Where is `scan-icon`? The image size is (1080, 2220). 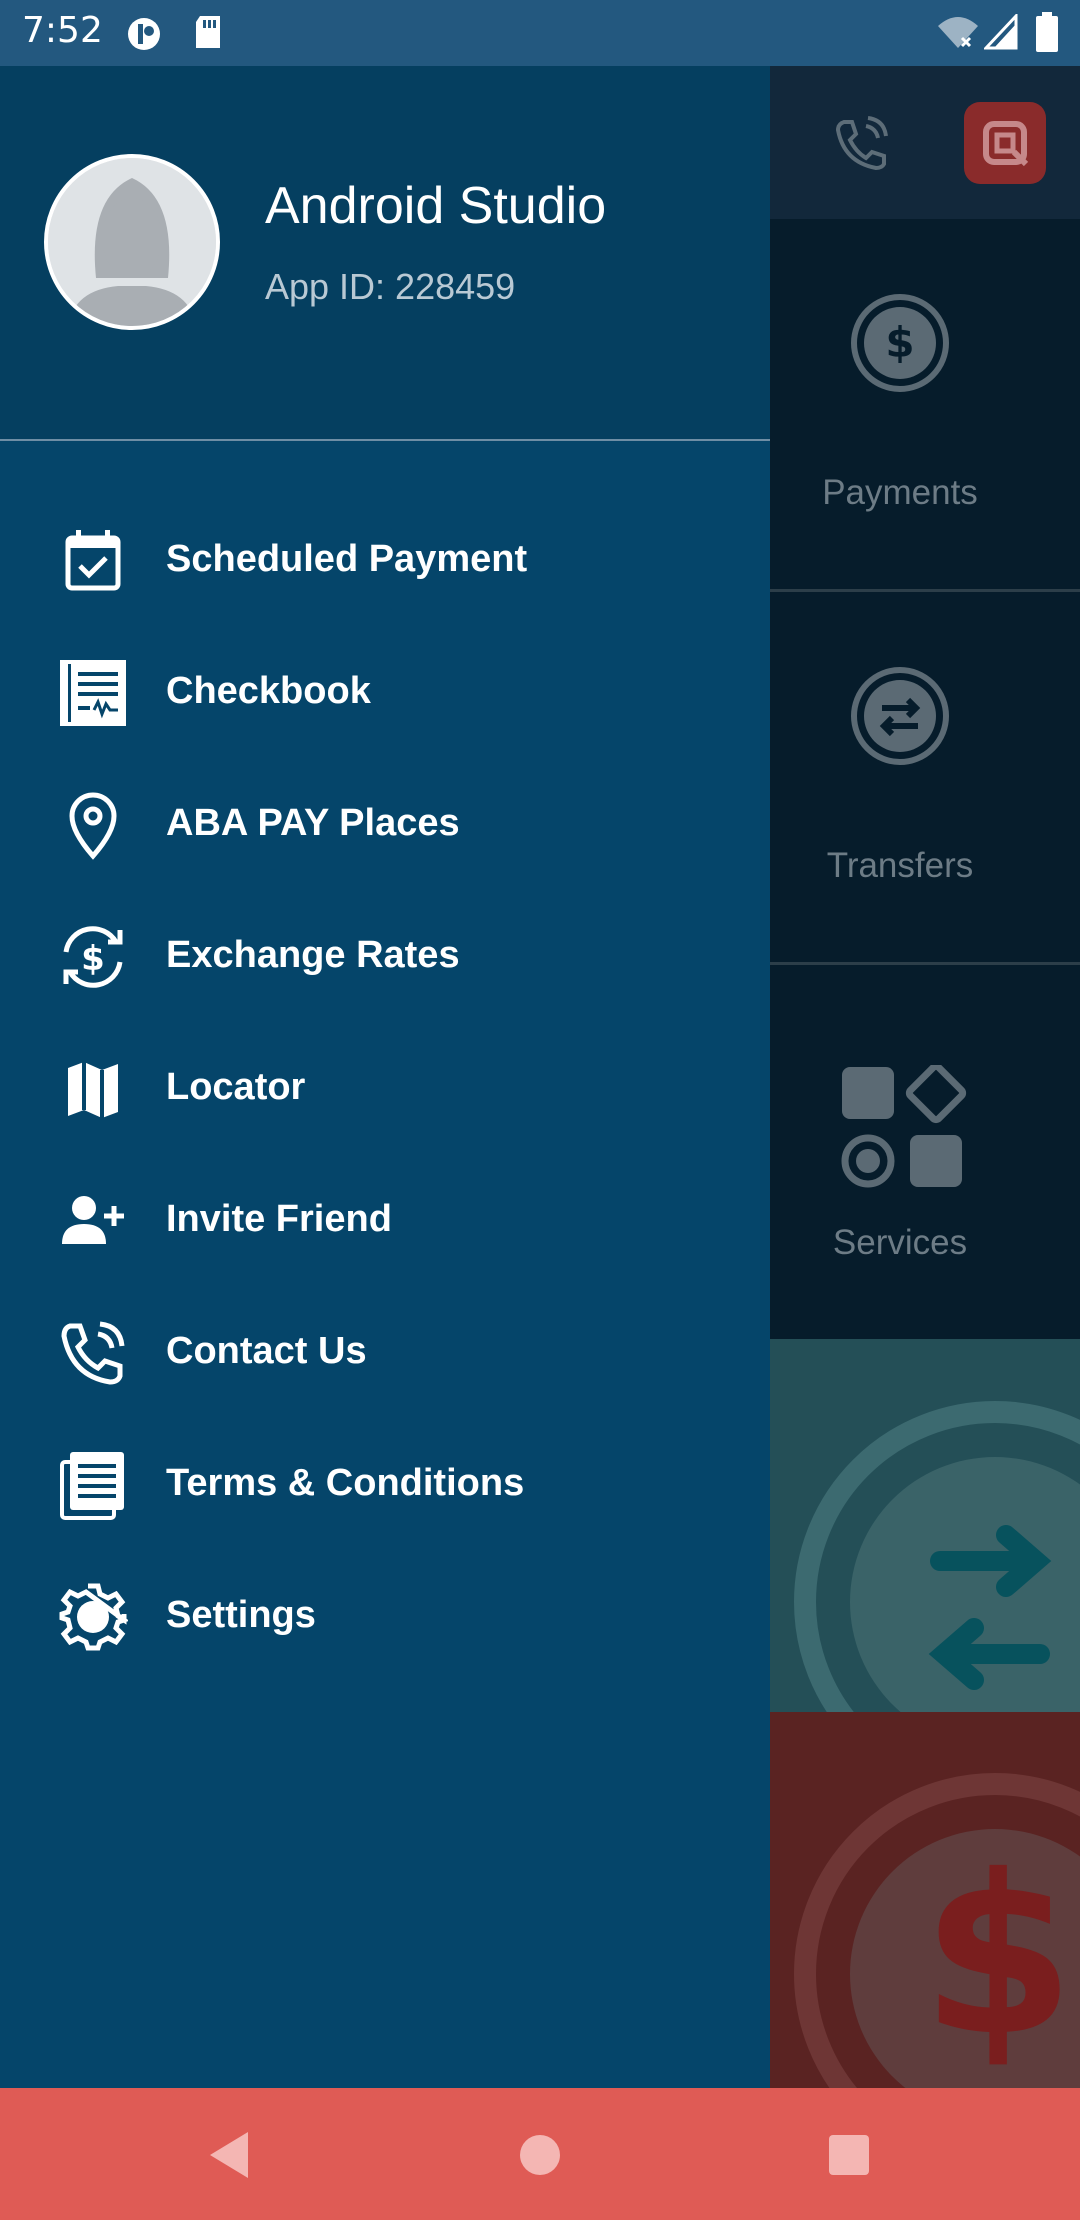 scan-icon is located at coordinates (1006, 144).